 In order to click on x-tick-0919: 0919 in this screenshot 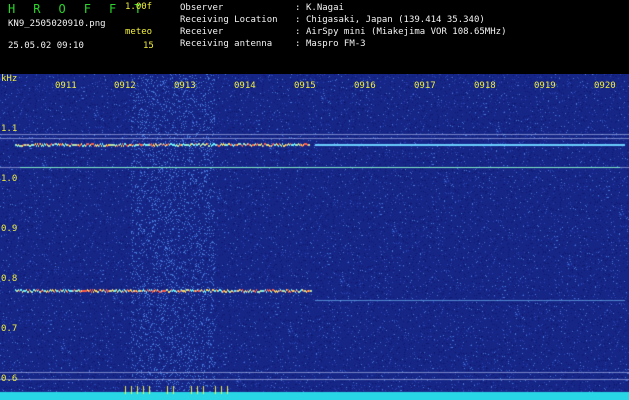, I will do `click(545, 86)`.